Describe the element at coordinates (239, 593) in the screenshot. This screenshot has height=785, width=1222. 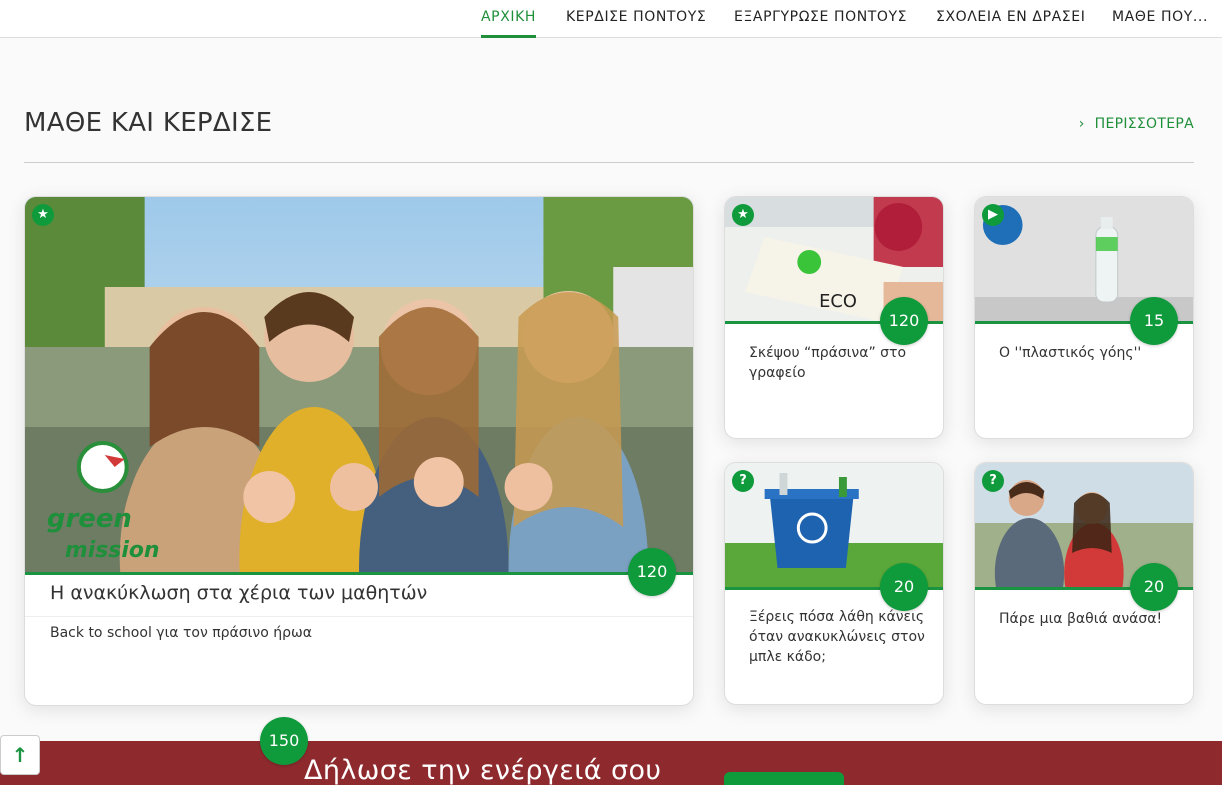
I see `featured-card-title: Η ανακύκλωση στα χέρια των μαθητών` at that location.